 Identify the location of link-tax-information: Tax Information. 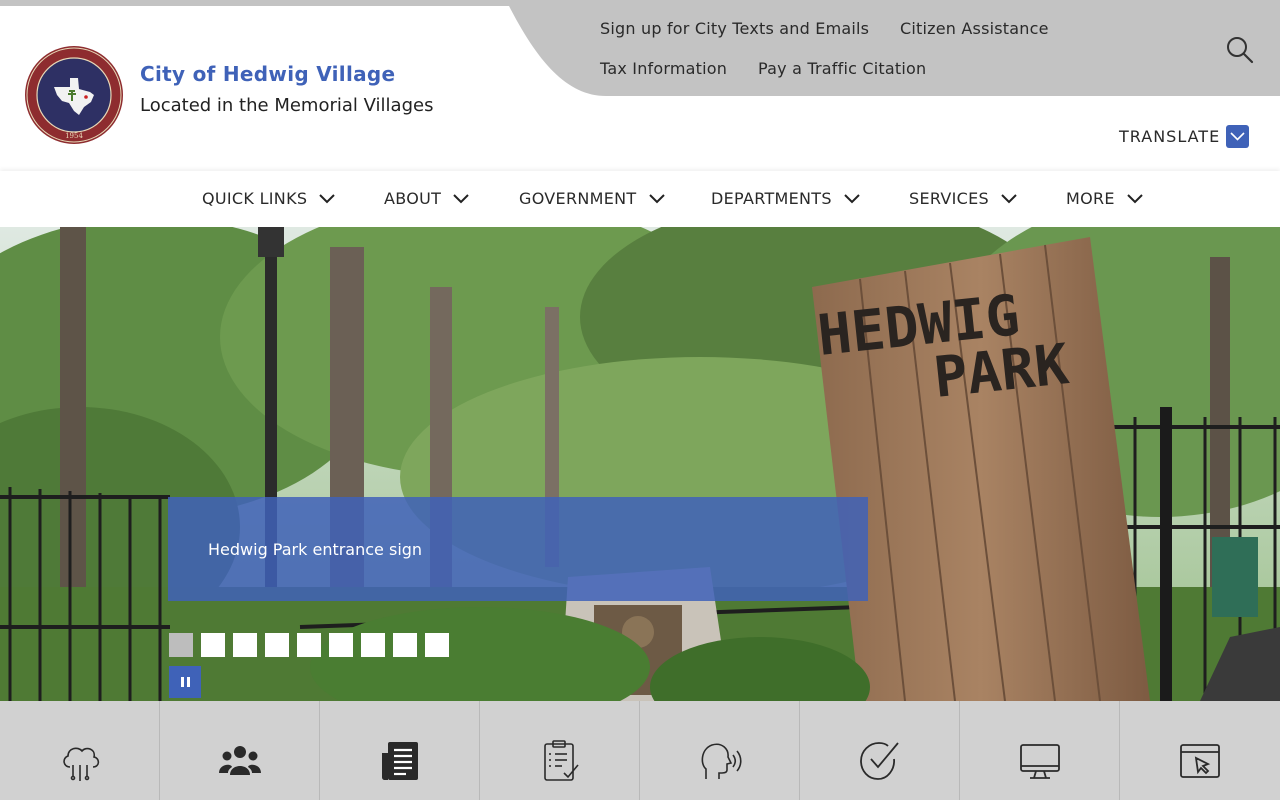
(663, 68).